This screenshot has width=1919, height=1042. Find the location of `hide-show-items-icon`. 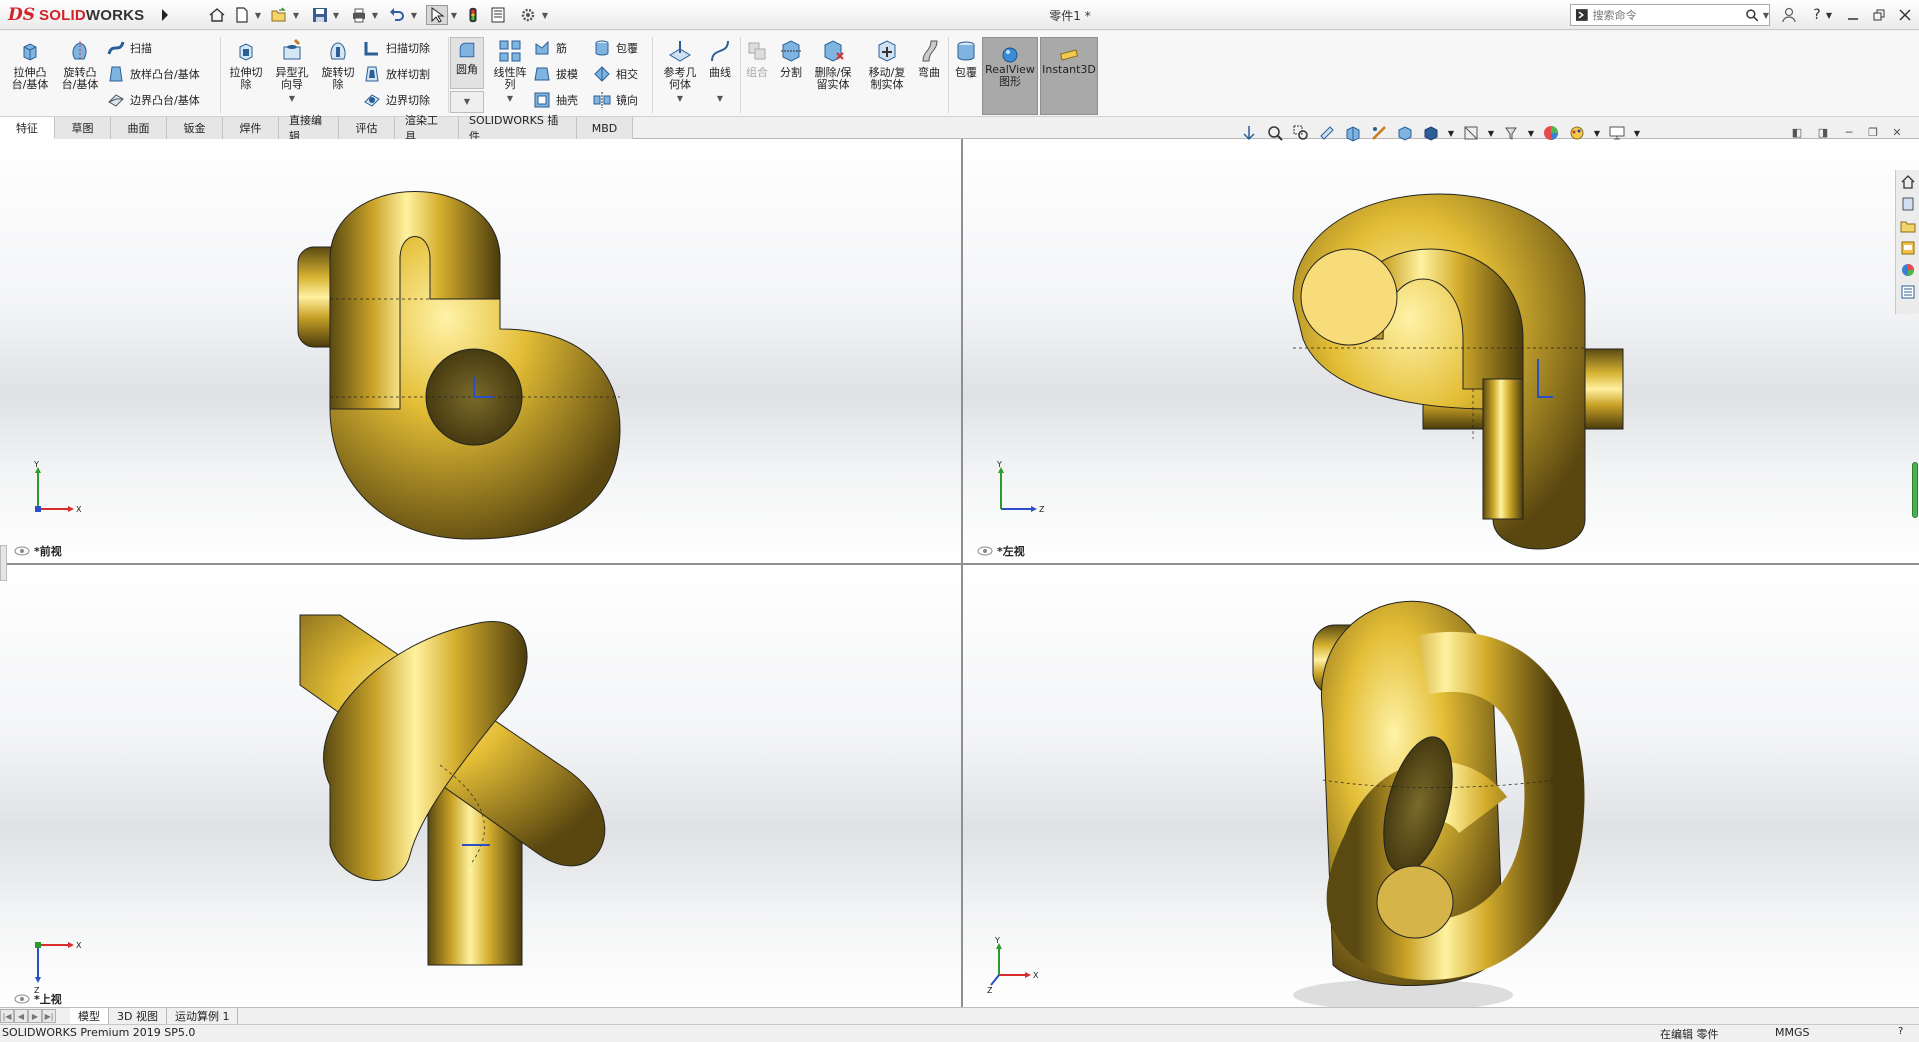

hide-show-items-icon is located at coordinates (1471, 133).